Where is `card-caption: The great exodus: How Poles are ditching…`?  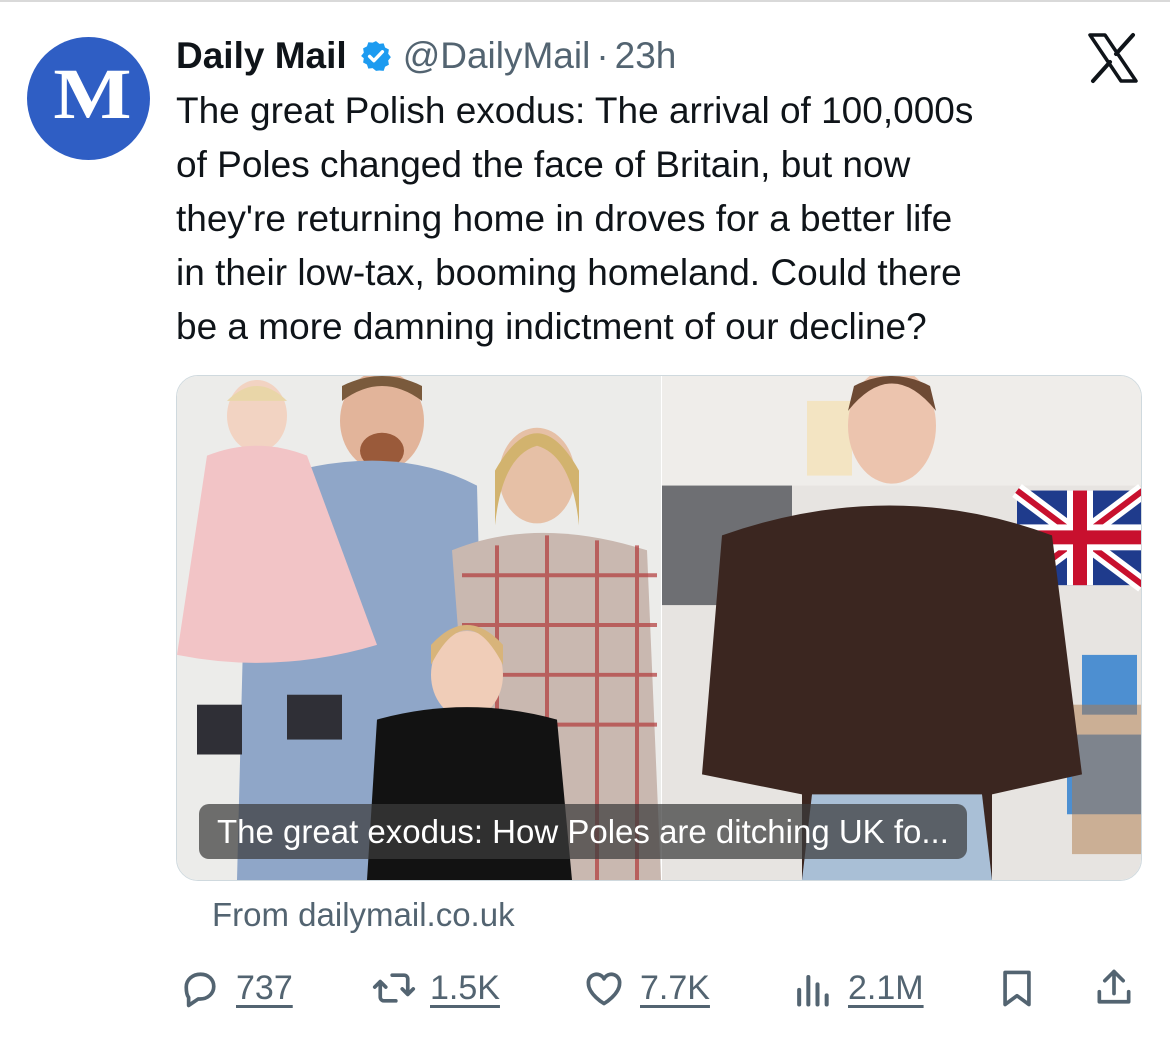
card-caption: The great exodus: How Poles are ditching… is located at coordinates (583, 831).